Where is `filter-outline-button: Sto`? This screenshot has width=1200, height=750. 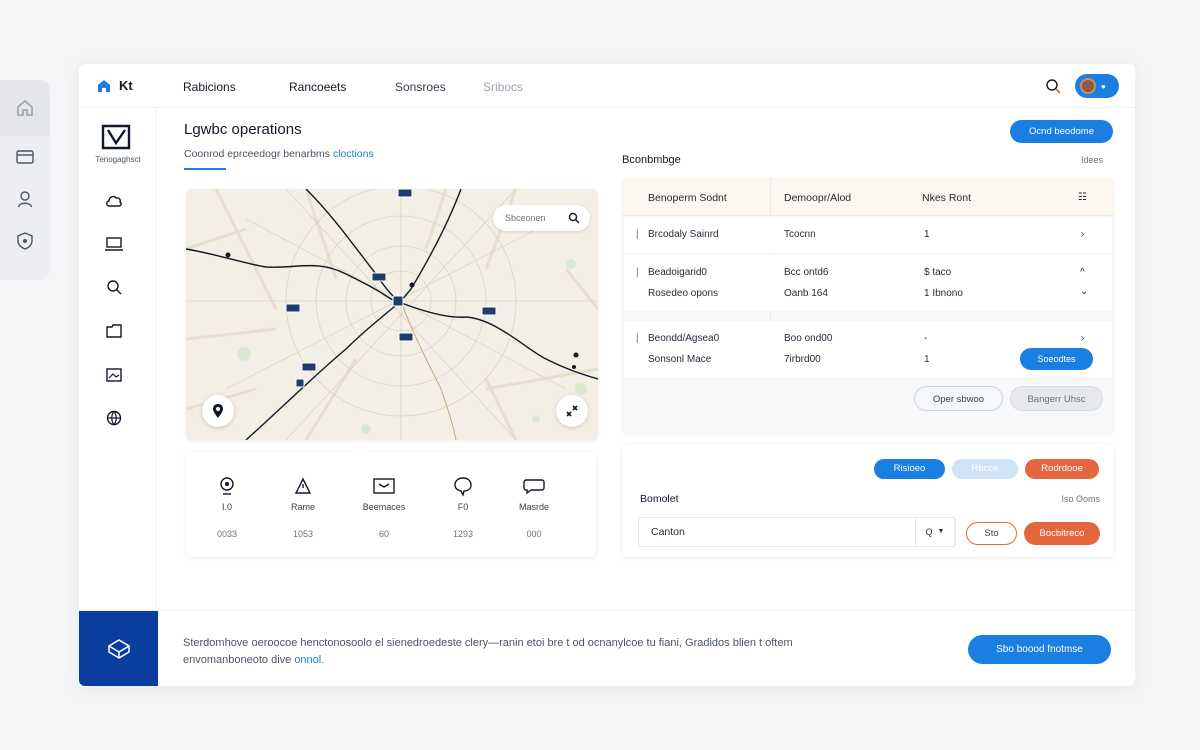
filter-outline-button: Sto is located at coordinates (991, 533).